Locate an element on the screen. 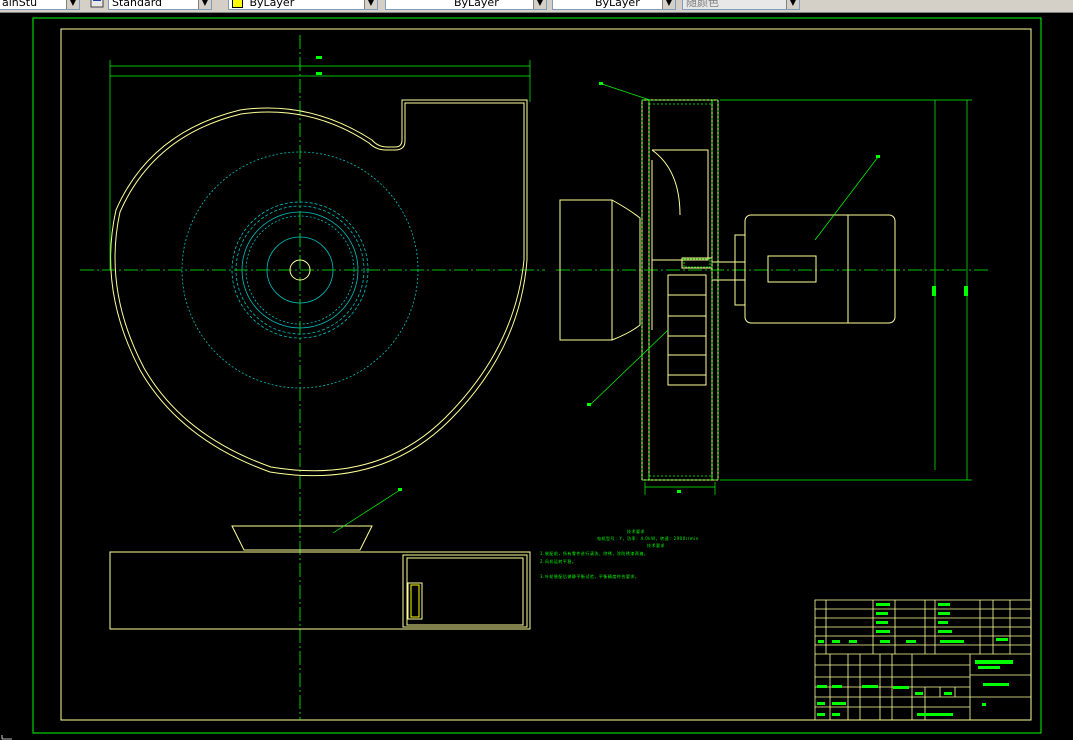  color-combo: ByLayer ▼ is located at coordinates (303, 5).